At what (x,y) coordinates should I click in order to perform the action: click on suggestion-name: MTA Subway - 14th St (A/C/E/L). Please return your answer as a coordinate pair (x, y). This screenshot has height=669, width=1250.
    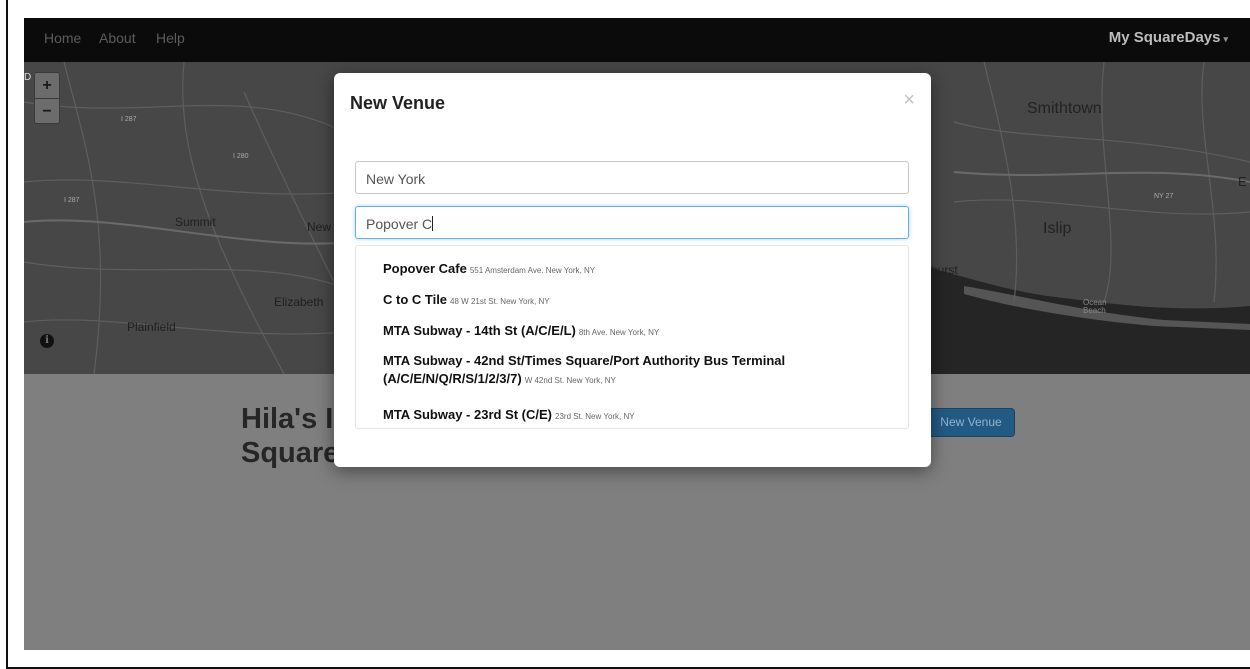
    Looking at the image, I should click on (479, 330).